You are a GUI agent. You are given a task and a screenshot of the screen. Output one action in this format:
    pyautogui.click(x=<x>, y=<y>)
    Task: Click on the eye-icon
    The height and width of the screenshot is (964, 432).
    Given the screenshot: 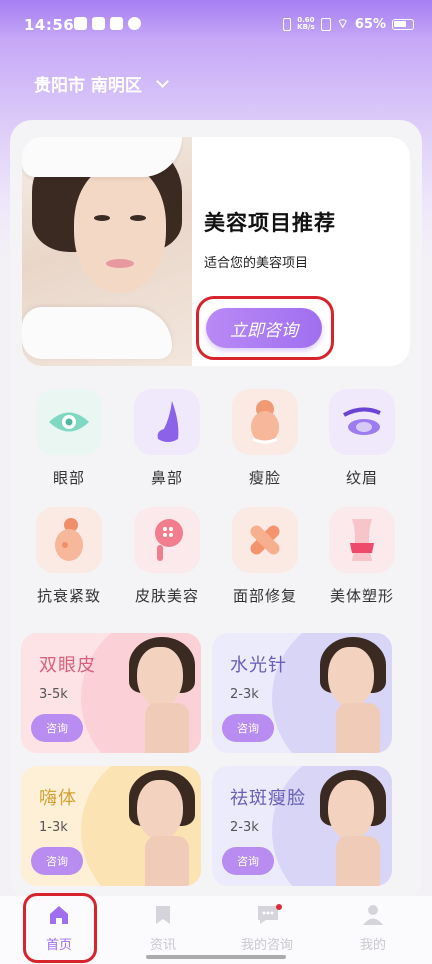 What is the action you would take?
    pyautogui.click(x=69, y=422)
    